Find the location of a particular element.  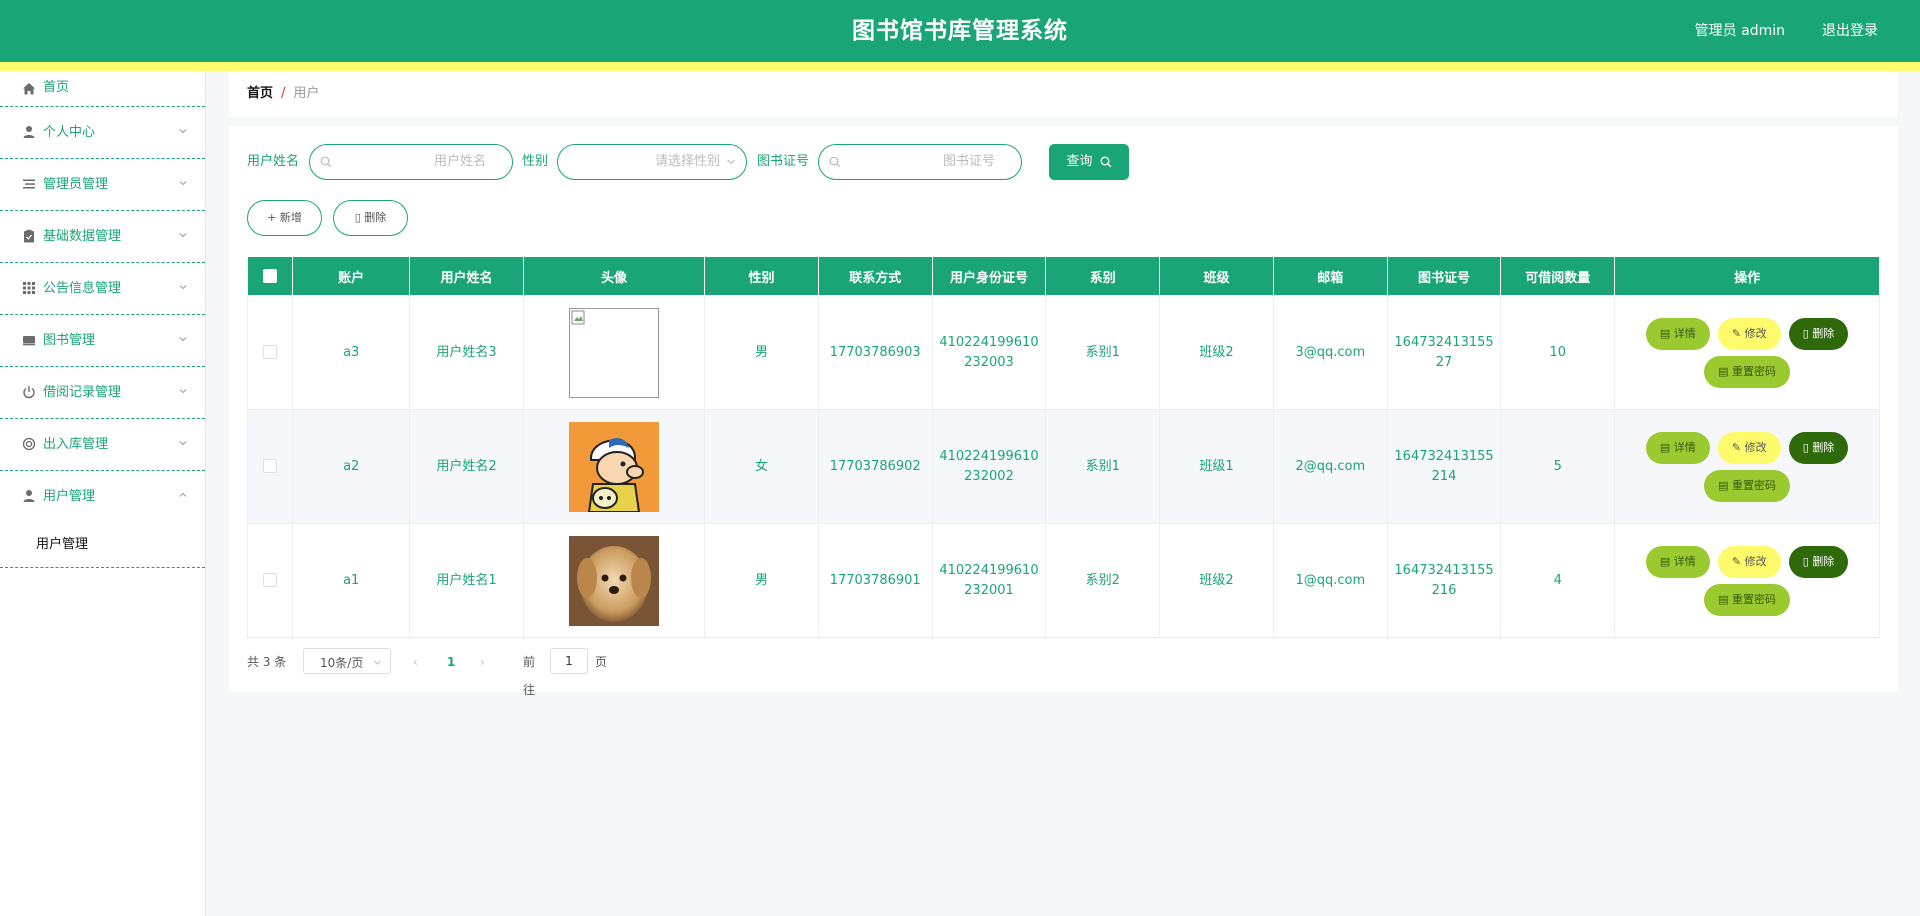

card-number-cell: 164732413155 27 is located at coordinates (1444, 352).